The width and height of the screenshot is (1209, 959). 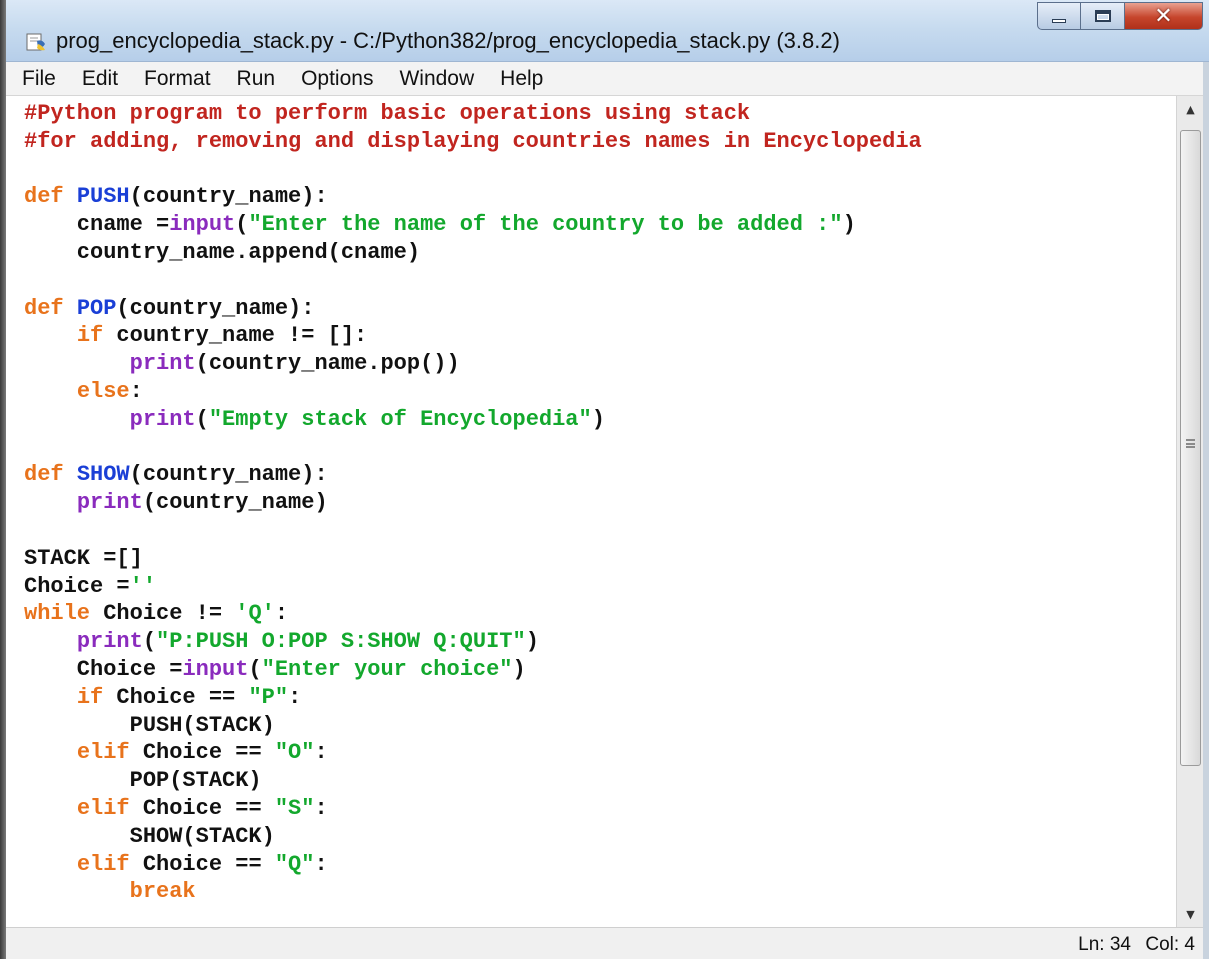 I want to click on code-token-string: "Enter your choice", so click(x=387, y=669).